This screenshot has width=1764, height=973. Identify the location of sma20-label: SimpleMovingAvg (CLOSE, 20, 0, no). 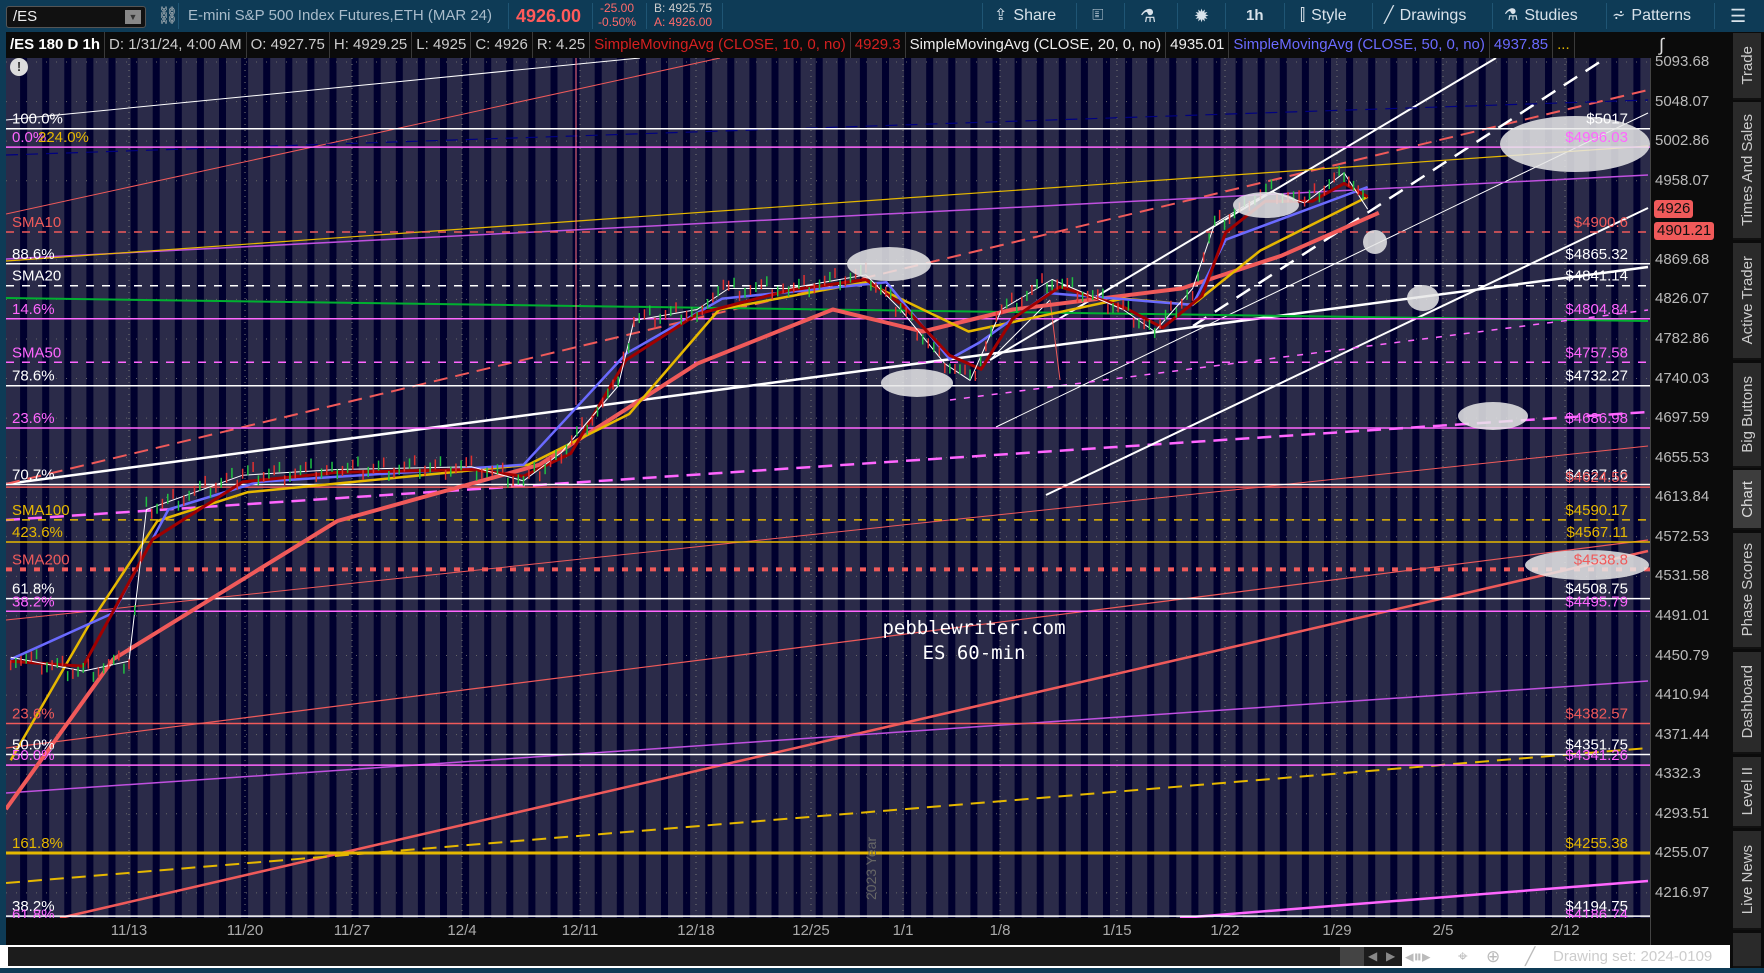
(1036, 45).